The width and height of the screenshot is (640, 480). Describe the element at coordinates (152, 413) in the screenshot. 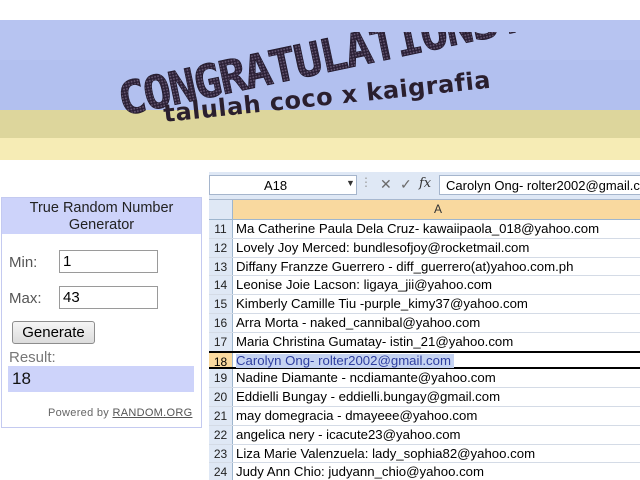

I see `random-org-link: RANDOM.ORG` at that location.